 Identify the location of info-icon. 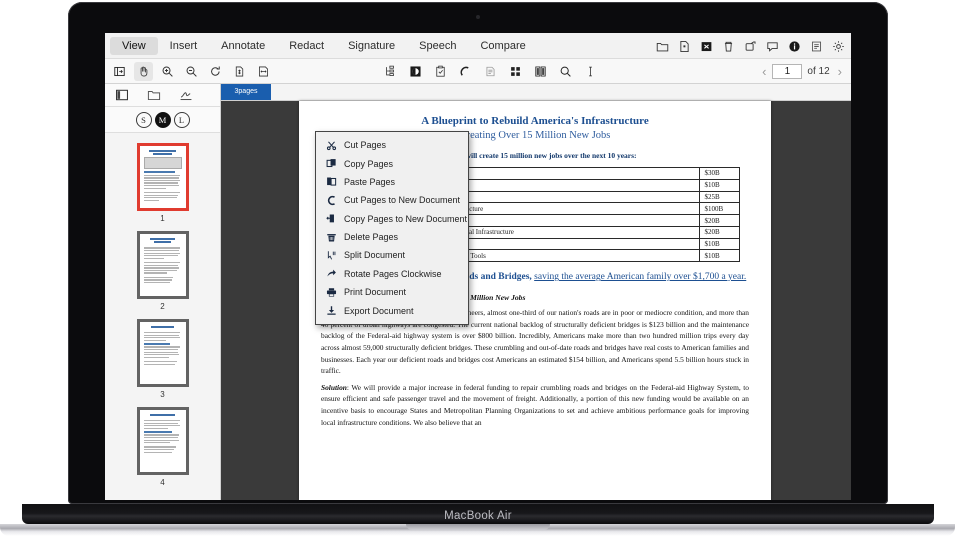
(794, 46).